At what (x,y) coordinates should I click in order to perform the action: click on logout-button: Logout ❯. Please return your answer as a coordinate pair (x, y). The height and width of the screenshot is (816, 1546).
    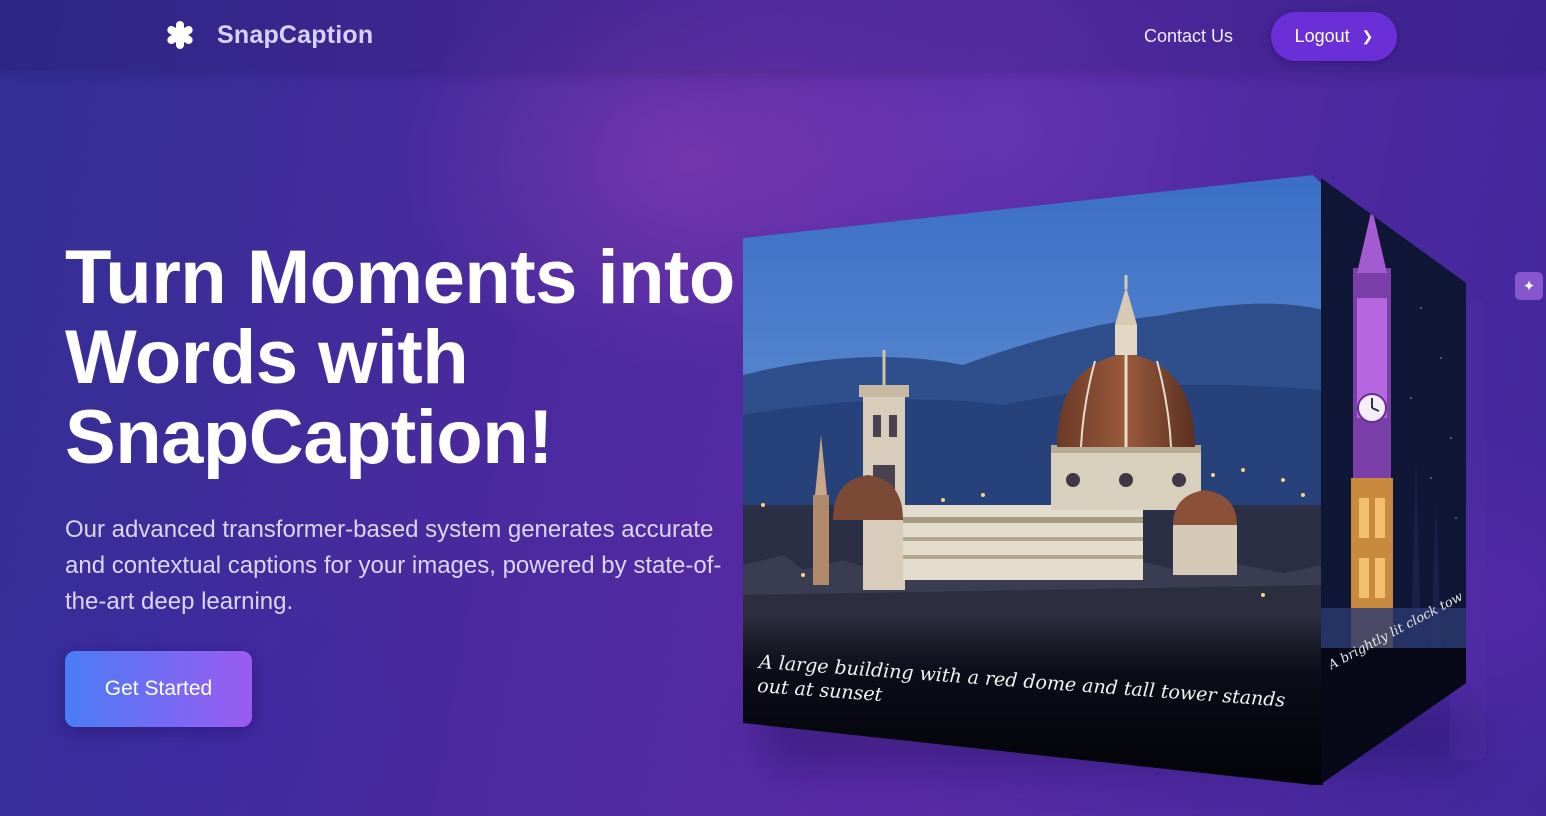
    Looking at the image, I should click on (1334, 36).